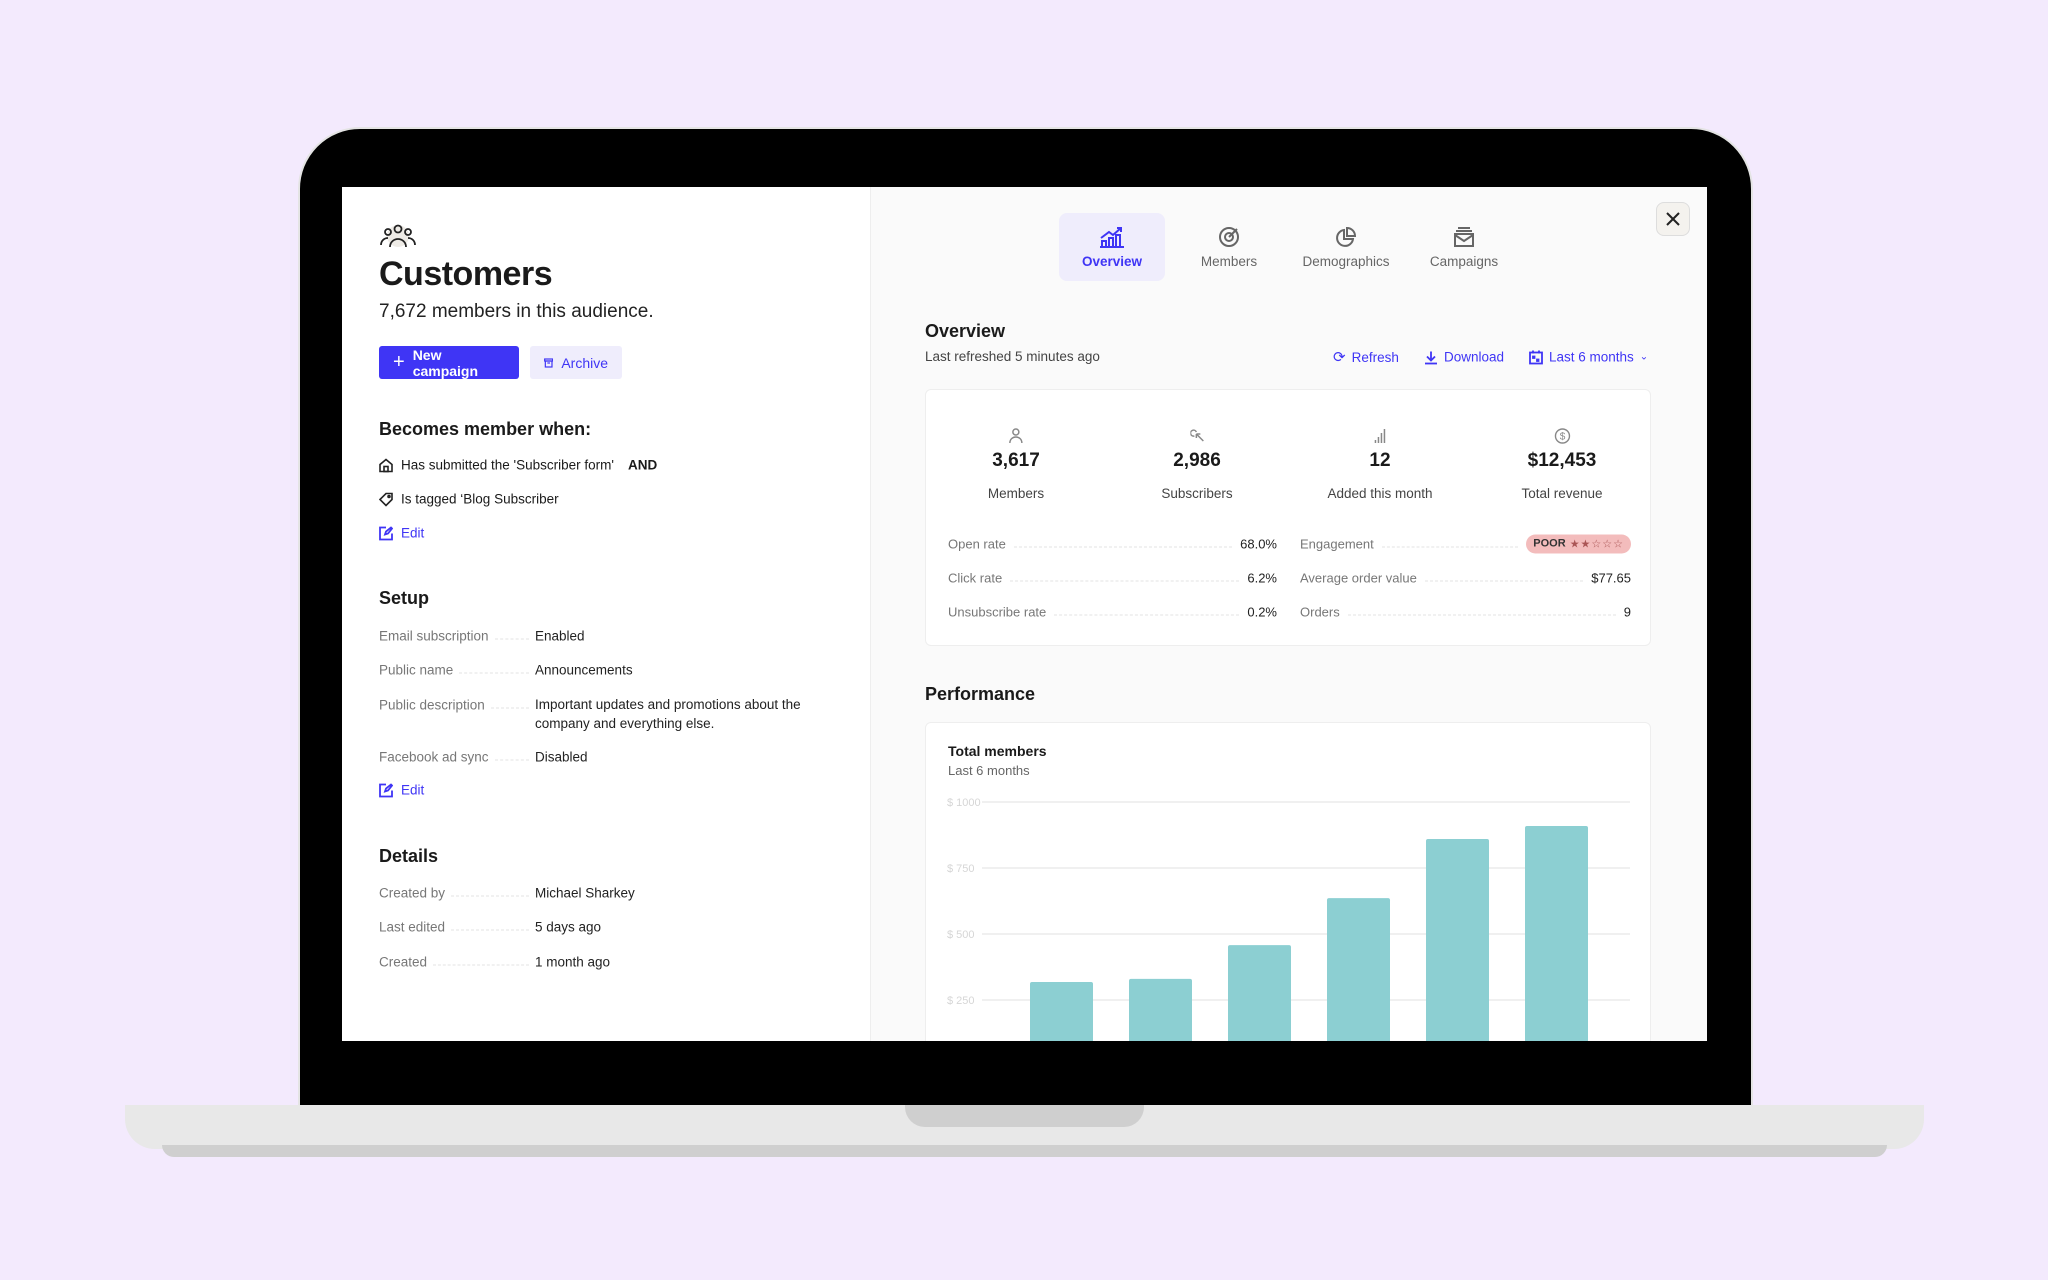 This screenshot has width=2048, height=1280. What do you see at coordinates (961, 935) in the screenshot?
I see `y-tick-label: $ 500` at bounding box center [961, 935].